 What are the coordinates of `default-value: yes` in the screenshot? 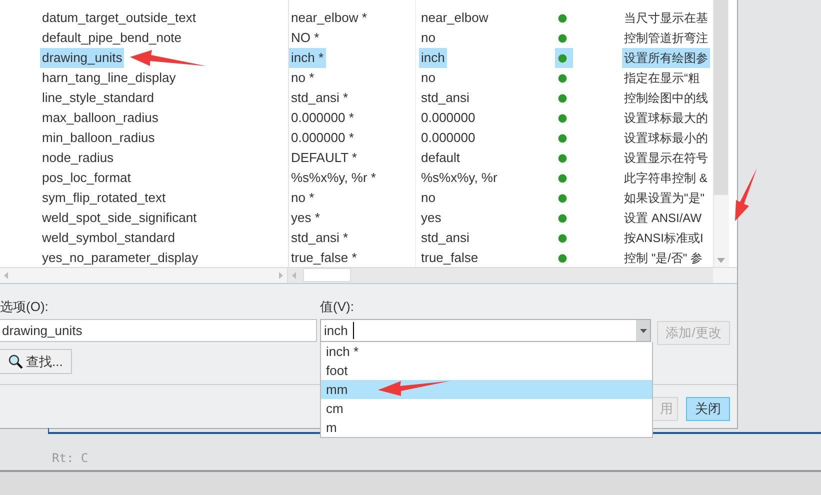 It's located at (431, 218).